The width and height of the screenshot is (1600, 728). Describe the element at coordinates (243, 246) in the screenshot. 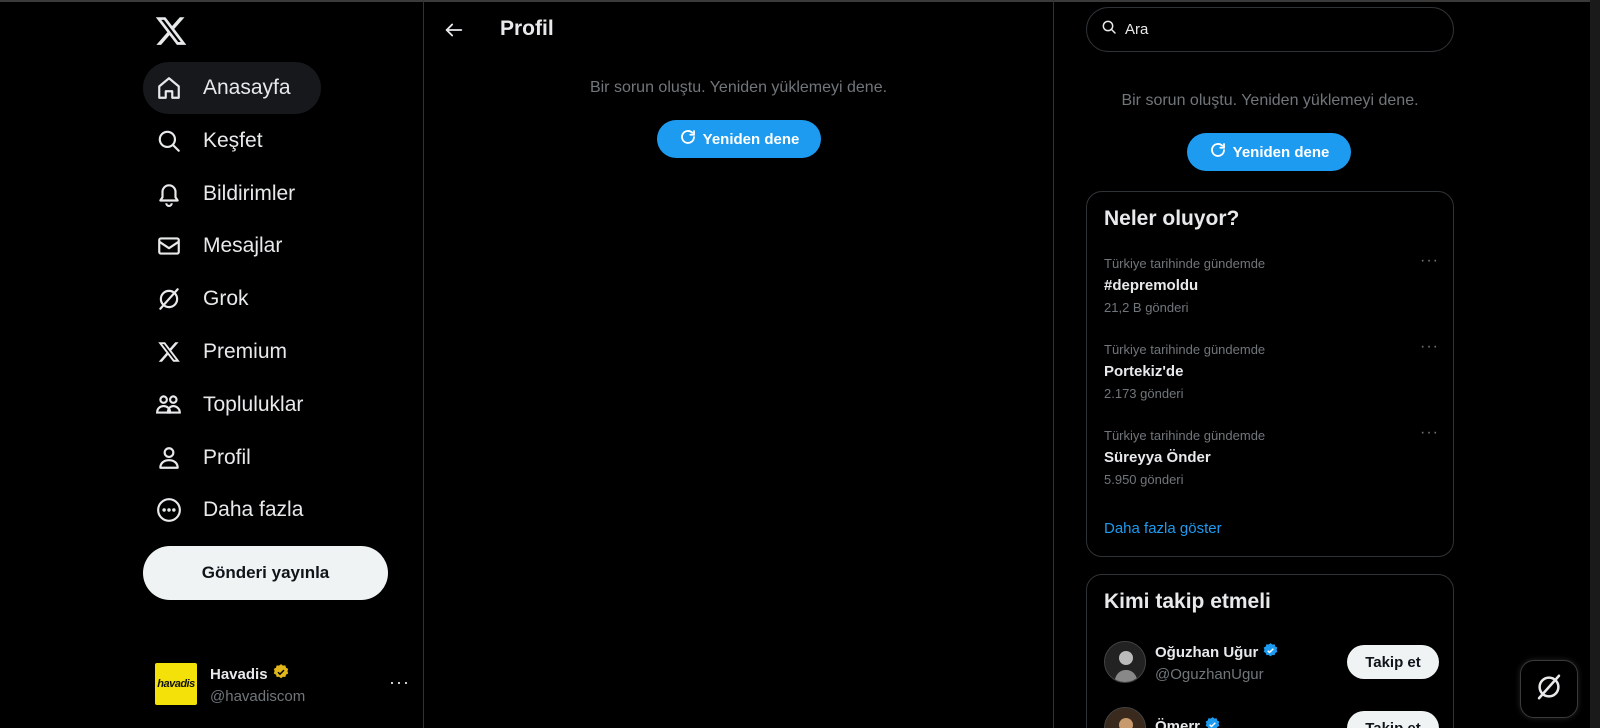

I see `nav-label: Mesajlar` at that location.